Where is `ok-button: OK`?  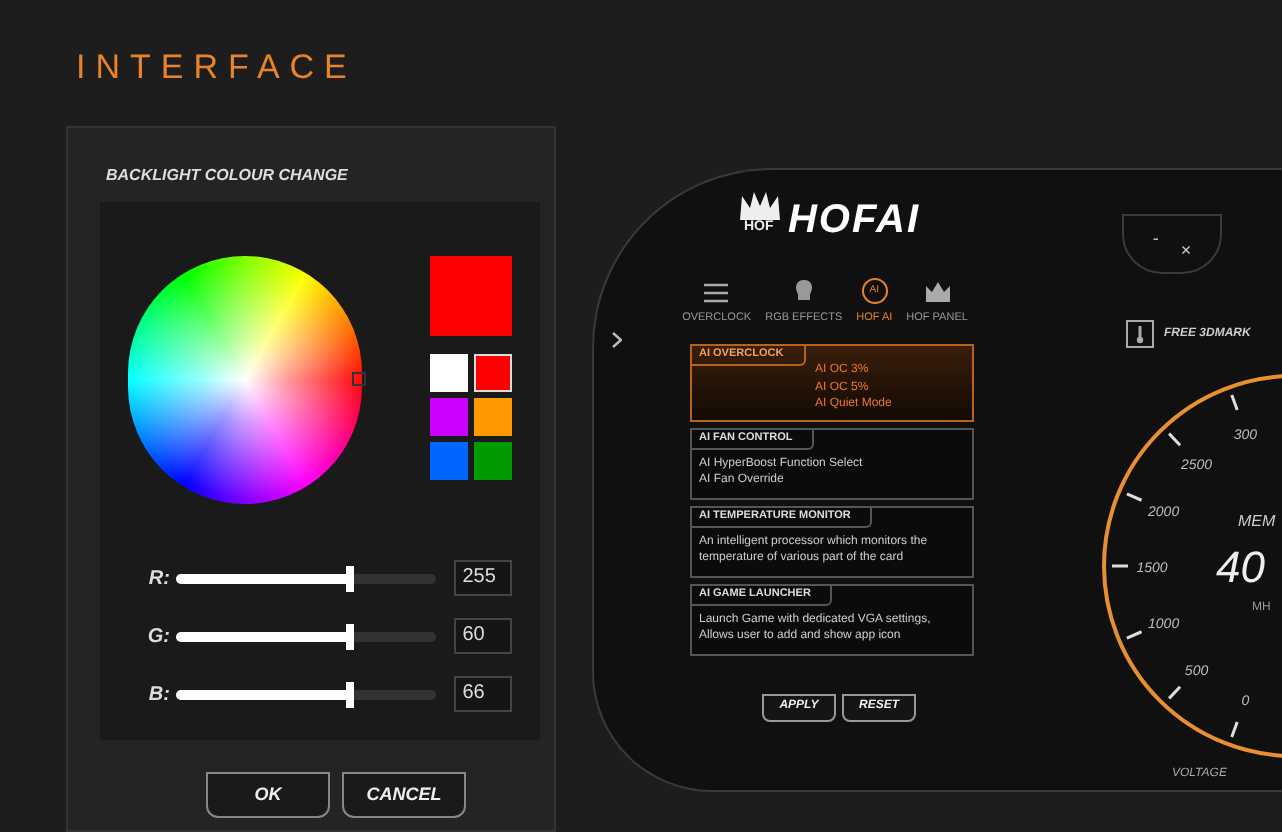 ok-button: OK is located at coordinates (268, 795).